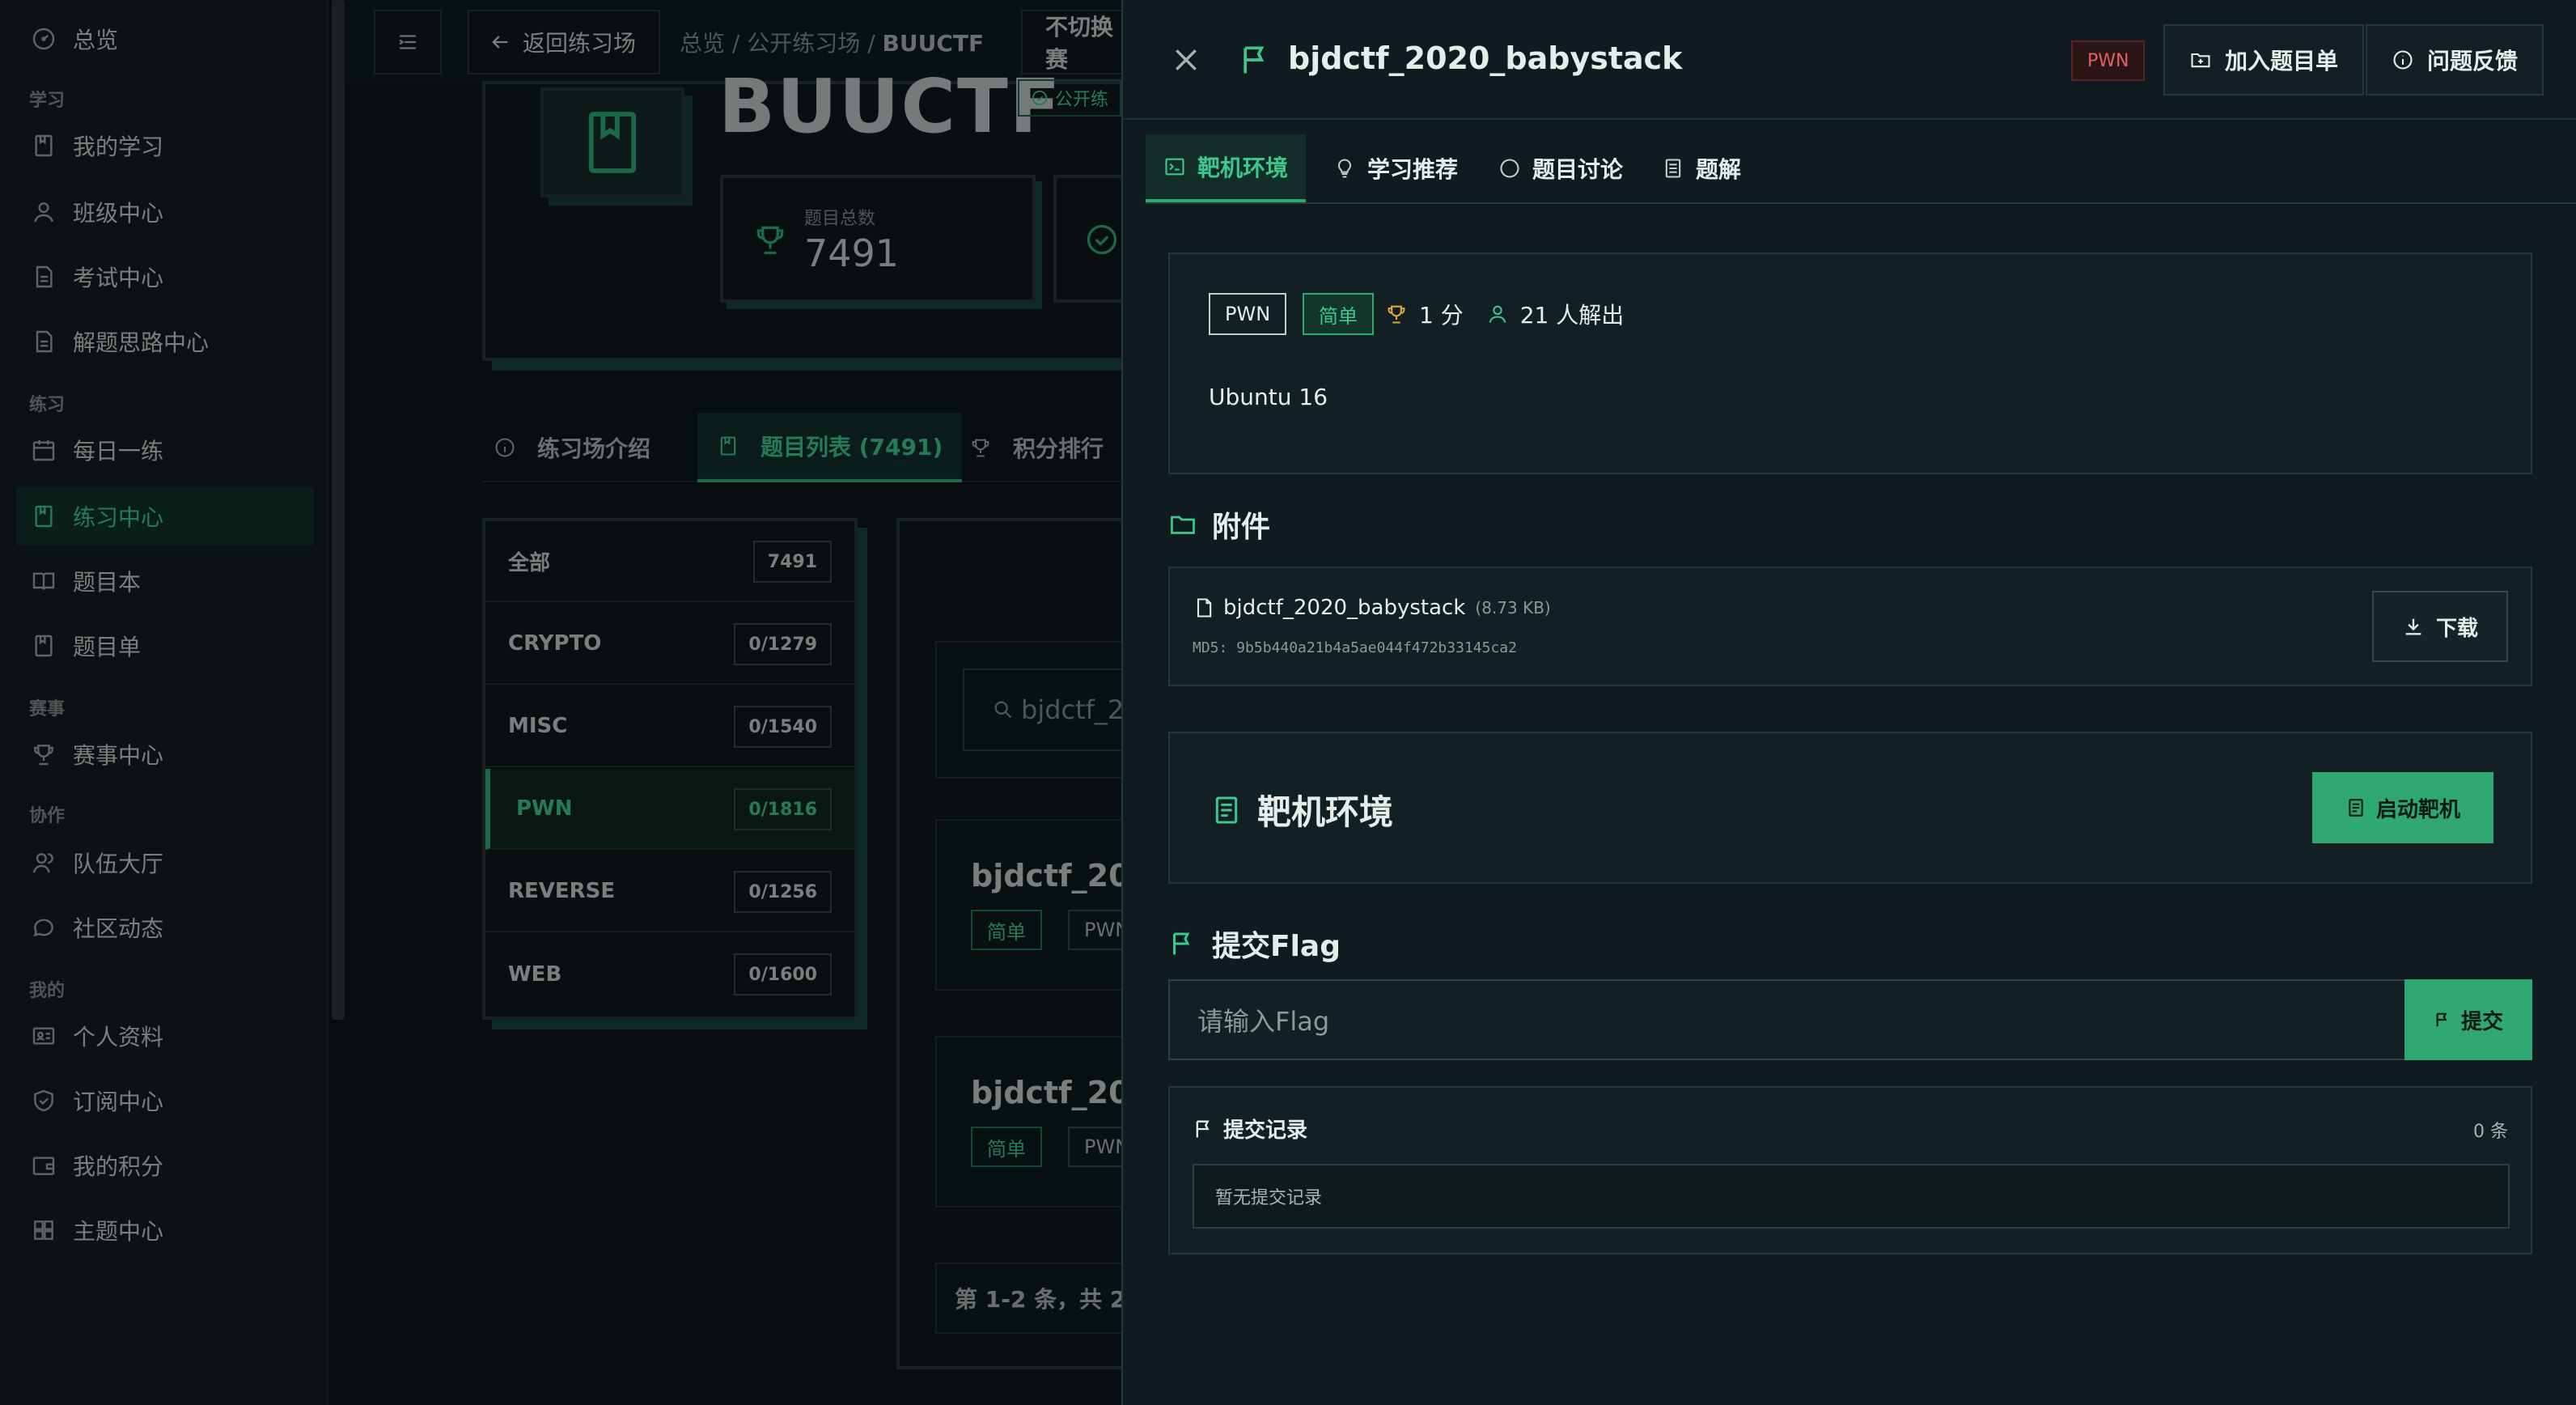  I want to click on tab-target-env: 靶机环境, so click(1226, 168).